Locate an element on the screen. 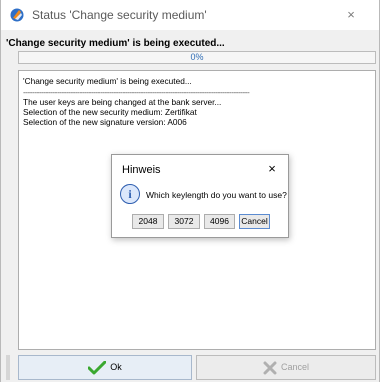 The image size is (380, 382). window-title: Status 'Change security medium' is located at coordinates (119, 15).